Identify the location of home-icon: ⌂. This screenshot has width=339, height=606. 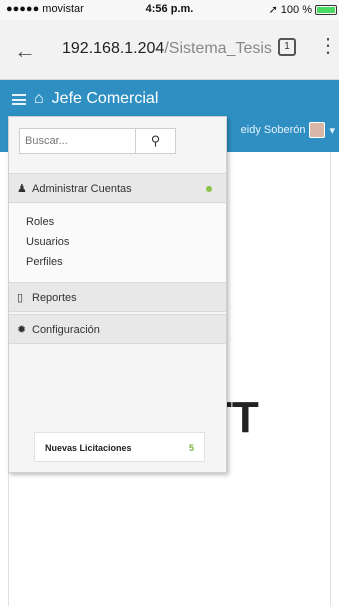
(39, 98).